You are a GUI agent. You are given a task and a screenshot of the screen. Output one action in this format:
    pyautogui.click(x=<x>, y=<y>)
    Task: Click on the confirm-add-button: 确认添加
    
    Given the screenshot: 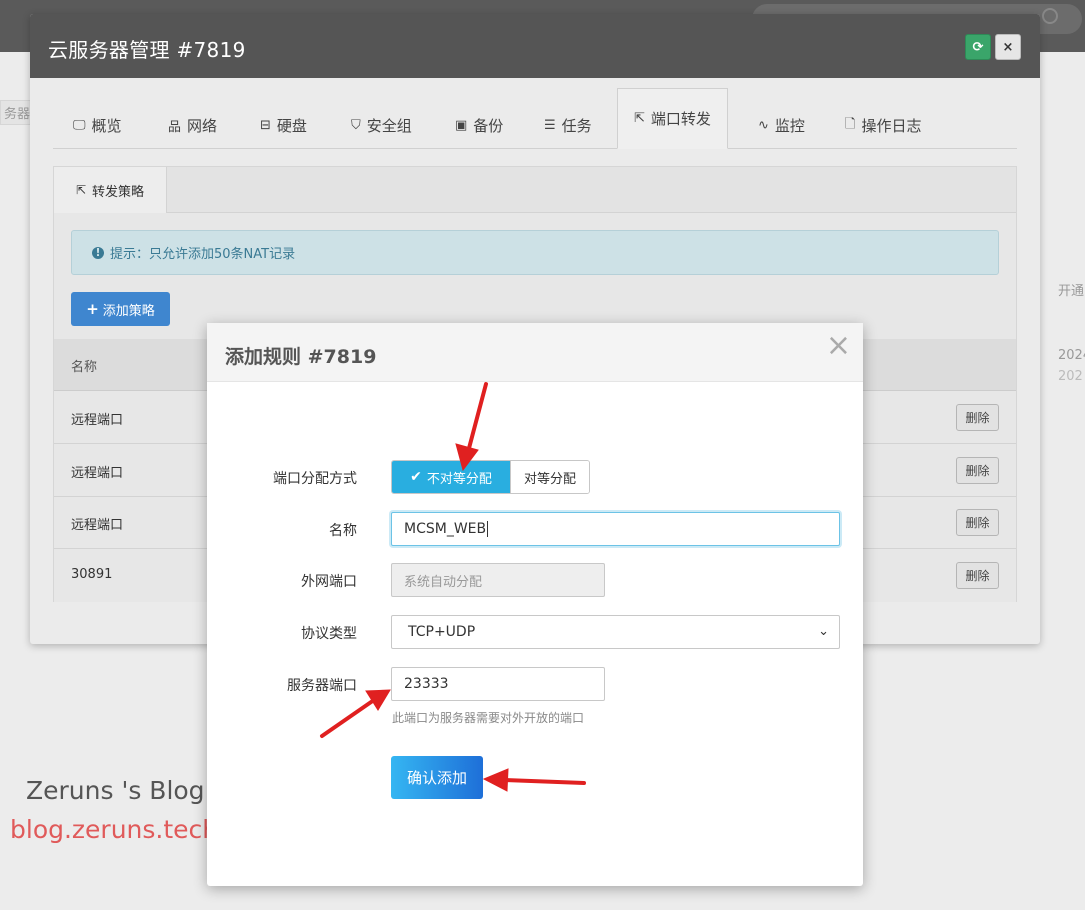 What is the action you would take?
    pyautogui.click(x=437, y=777)
    